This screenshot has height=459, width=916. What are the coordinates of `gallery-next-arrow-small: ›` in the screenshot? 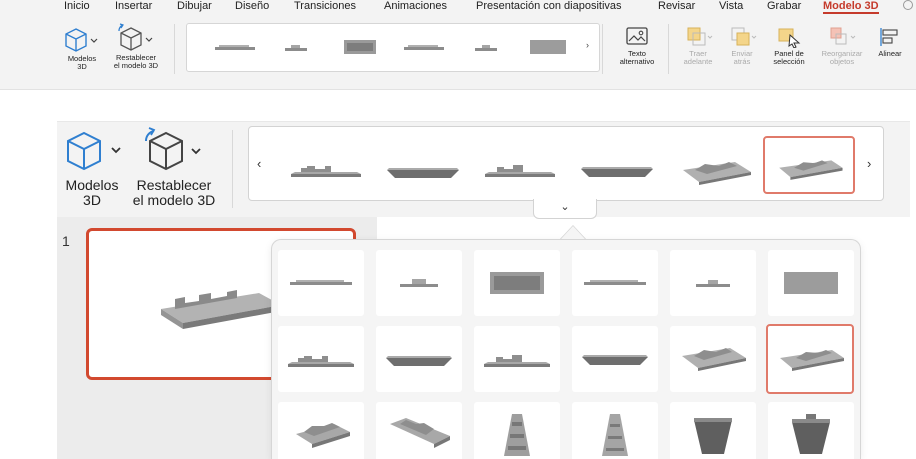 It's located at (587, 45).